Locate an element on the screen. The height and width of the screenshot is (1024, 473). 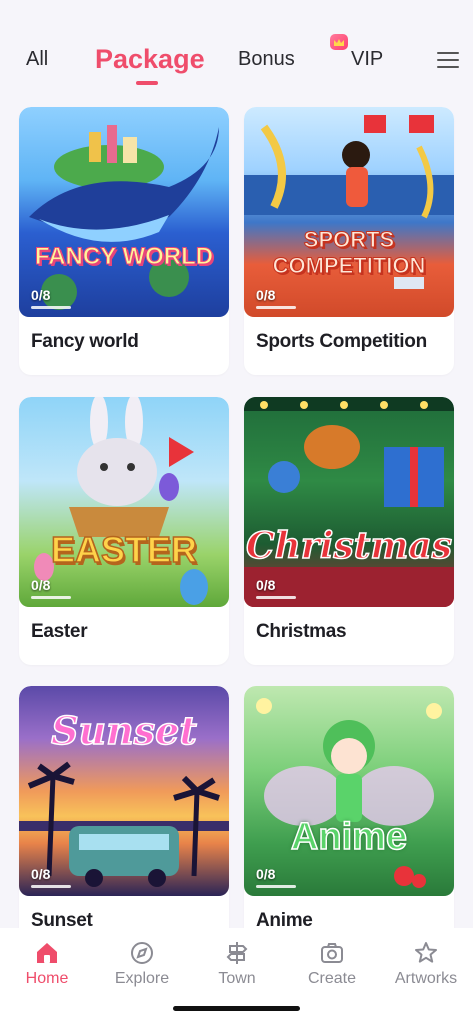
anime-artwork: Anime 0/8 is located at coordinates (349, 791).